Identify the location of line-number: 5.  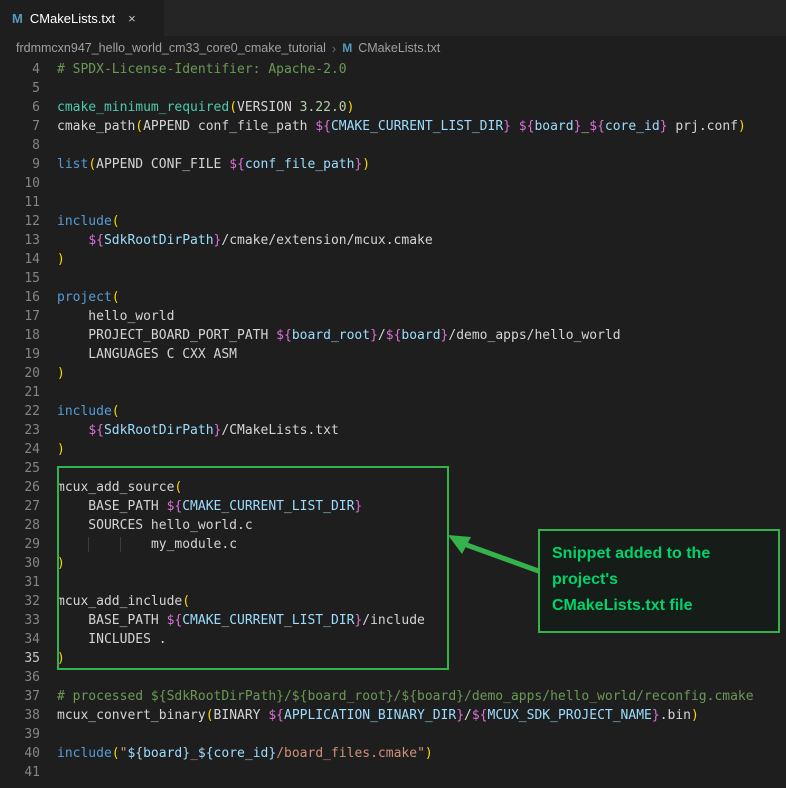
(36, 88).